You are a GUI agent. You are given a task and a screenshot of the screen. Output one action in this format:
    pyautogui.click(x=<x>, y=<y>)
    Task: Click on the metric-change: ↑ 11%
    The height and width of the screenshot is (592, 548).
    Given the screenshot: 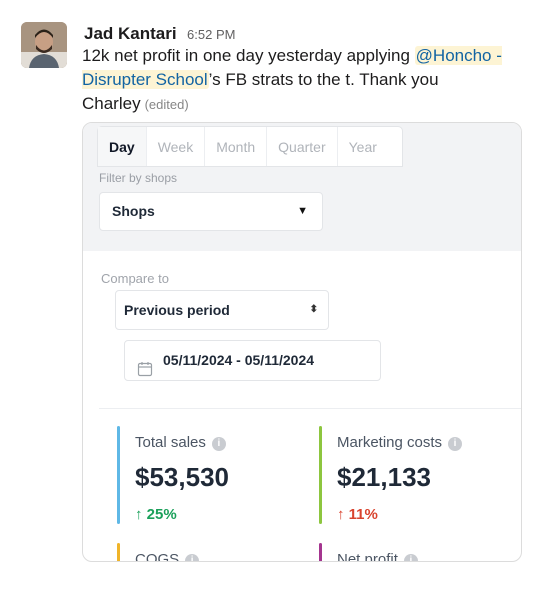 What is the action you would take?
    pyautogui.click(x=357, y=514)
    